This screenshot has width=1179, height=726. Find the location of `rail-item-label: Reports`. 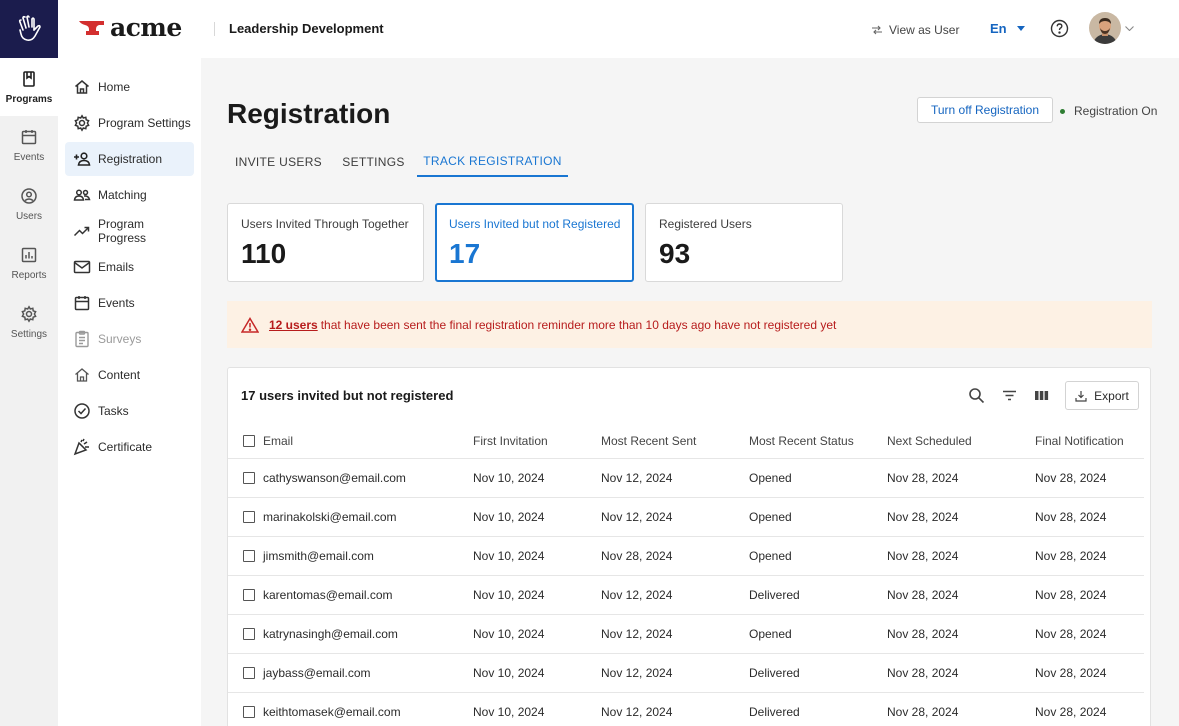

rail-item-label: Reports is located at coordinates (29, 275).